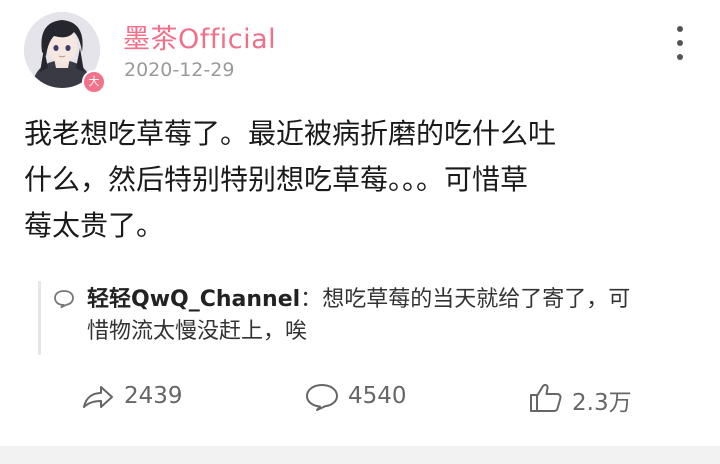  Describe the element at coordinates (98, 397) in the screenshot. I see `share-arrow-icon` at that location.